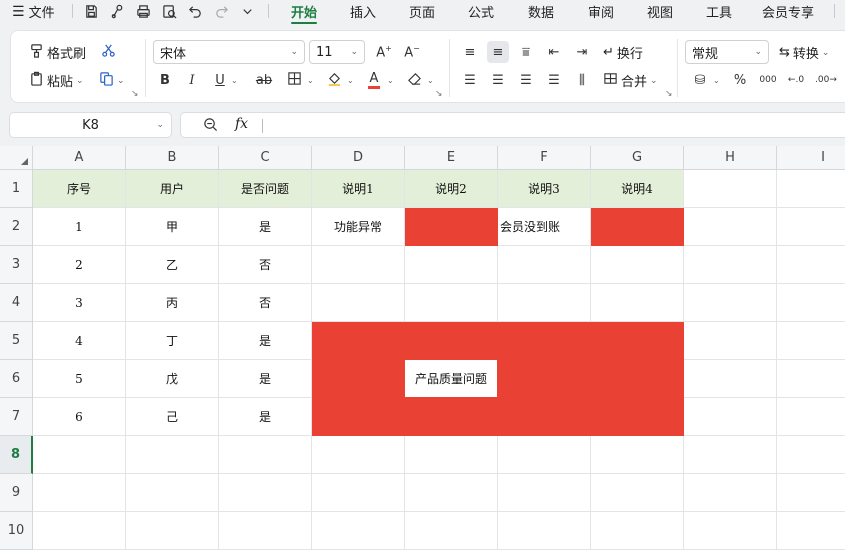 This screenshot has height=554, width=845. Describe the element at coordinates (91, 11) in the screenshot. I see `save-icon` at that location.